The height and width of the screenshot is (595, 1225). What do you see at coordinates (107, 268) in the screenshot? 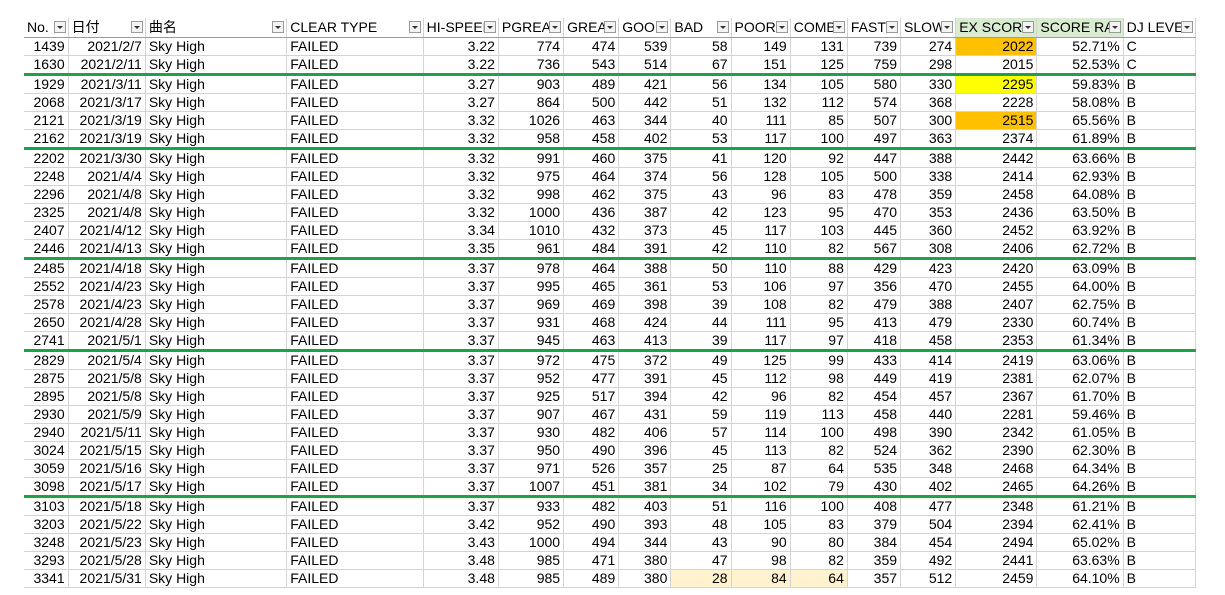
I see `cell-date: 2021/4/18` at bounding box center [107, 268].